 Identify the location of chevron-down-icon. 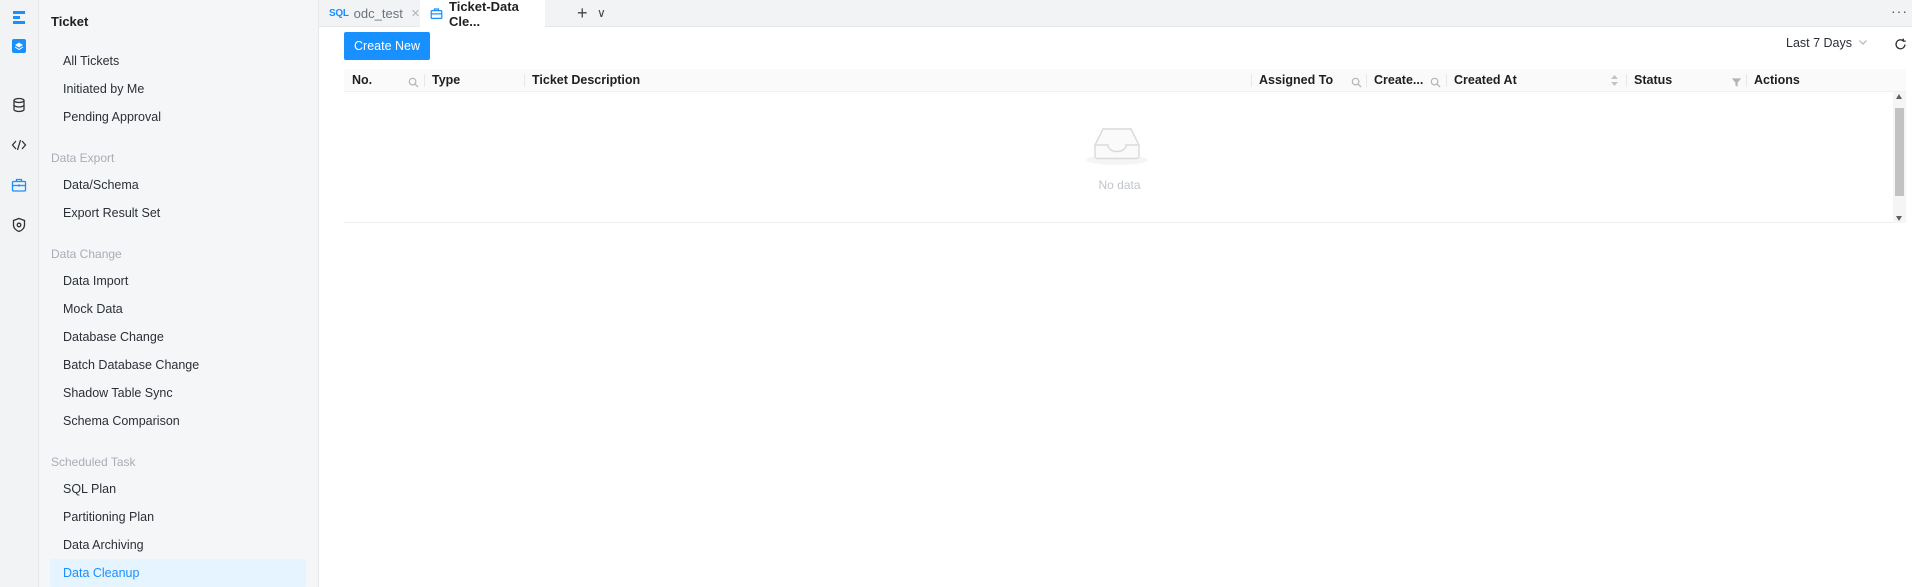
(1863, 43).